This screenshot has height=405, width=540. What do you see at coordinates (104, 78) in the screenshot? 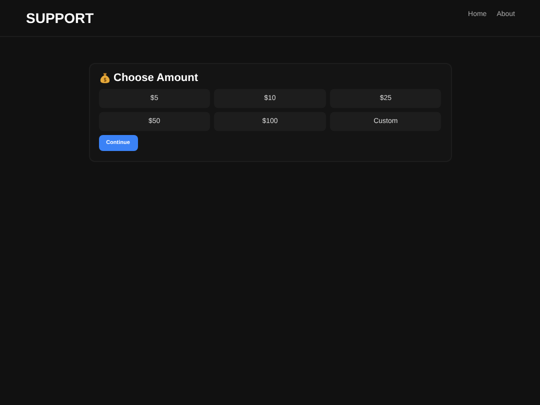
I see `money-bag-icon` at bounding box center [104, 78].